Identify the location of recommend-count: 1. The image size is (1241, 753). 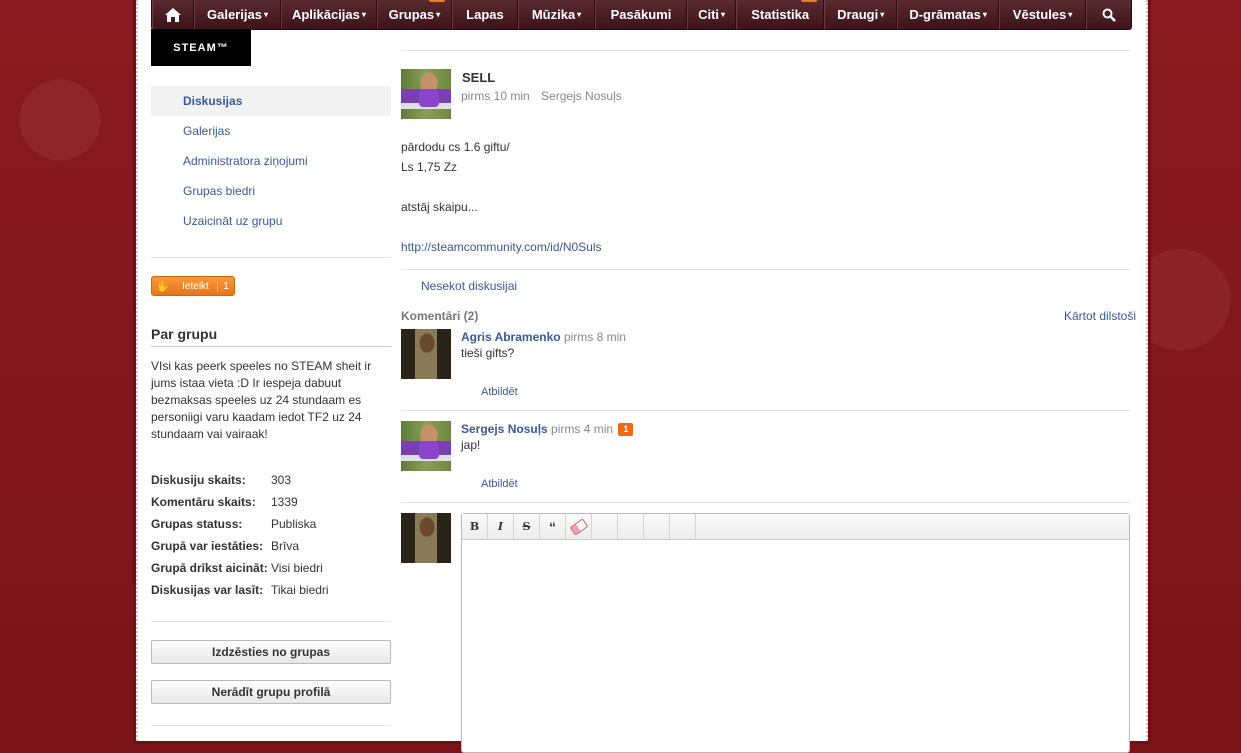
(225, 286).